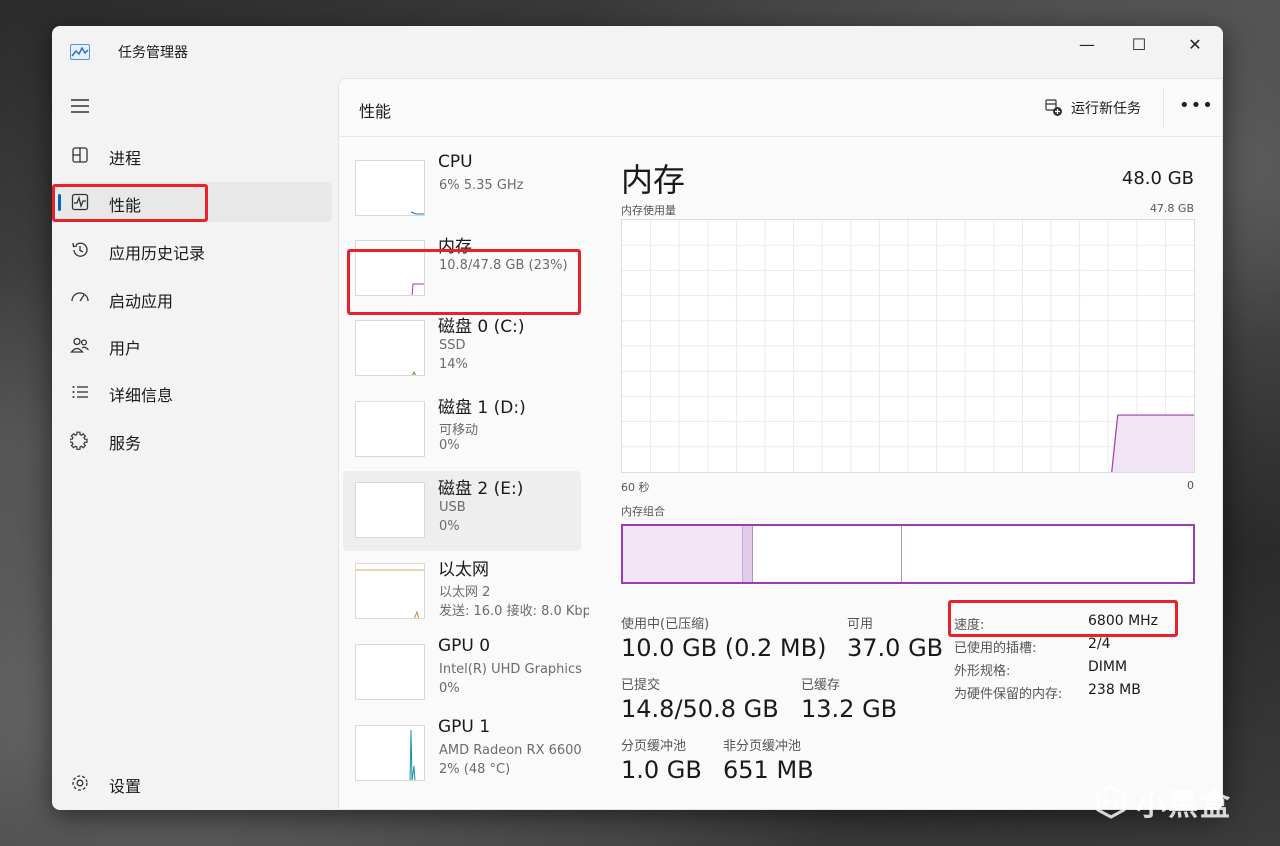 This screenshot has width=1280, height=846. What do you see at coordinates (1114, 690) in the screenshot?
I see `spec-reserved-value: 238 MB` at bounding box center [1114, 690].